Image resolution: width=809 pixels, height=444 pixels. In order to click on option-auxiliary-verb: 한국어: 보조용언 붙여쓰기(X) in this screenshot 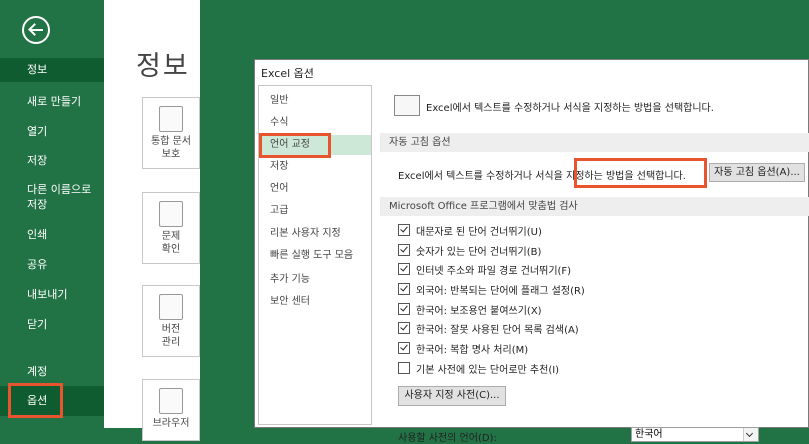, I will do `click(470, 310)`.